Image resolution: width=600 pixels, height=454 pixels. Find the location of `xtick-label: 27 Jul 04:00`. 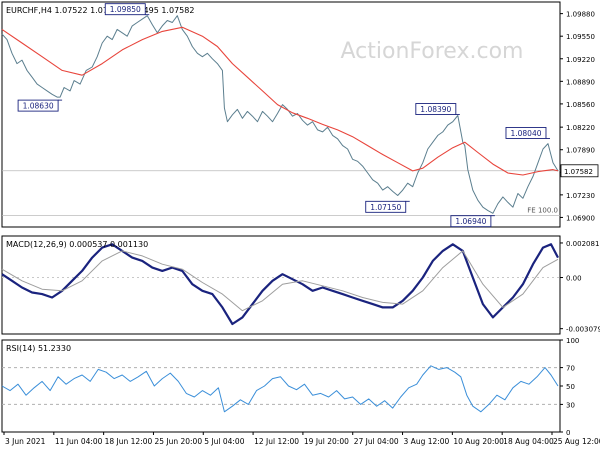

xtick-label: 27 Jul 04:00 is located at coordinates (376, 441).